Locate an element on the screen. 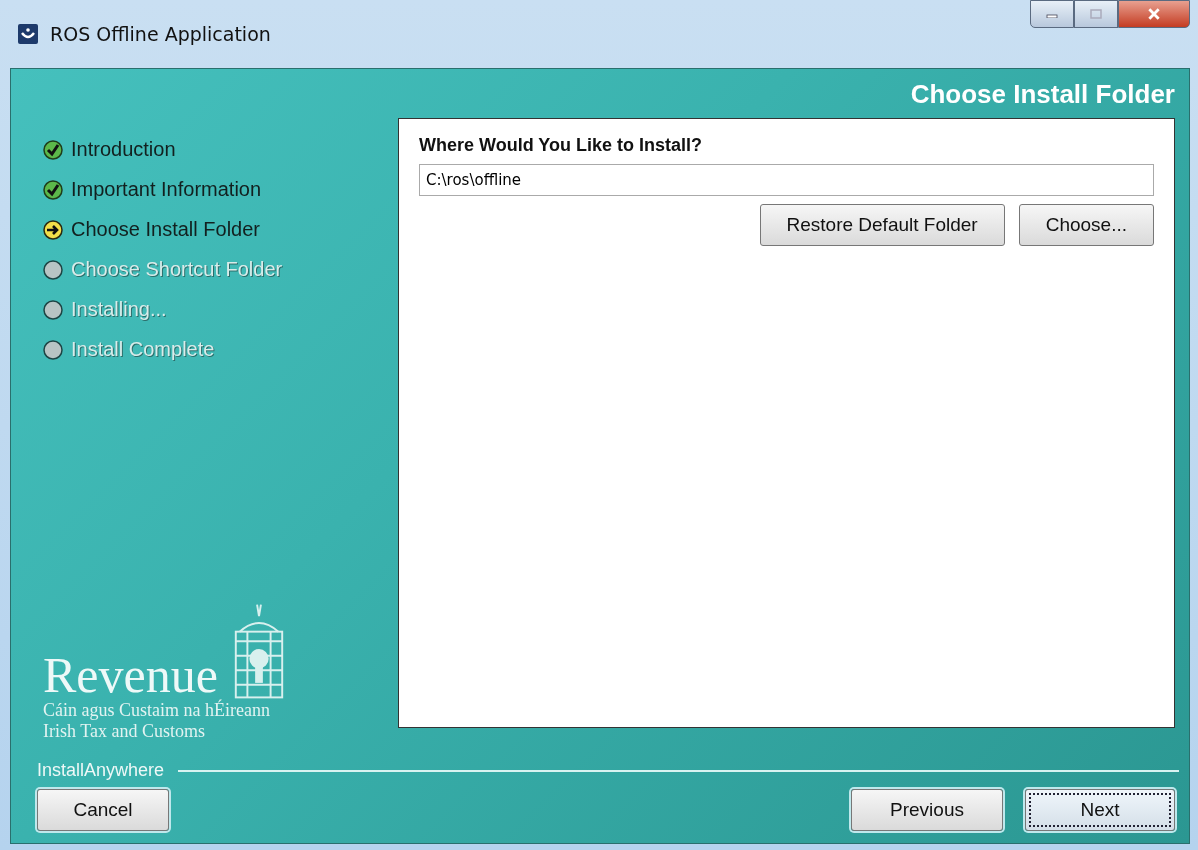 Image resolution: width=1198 pixels, height=850 pixels. folder-button: Restore Default Folder is located at coordinates (882, 225).